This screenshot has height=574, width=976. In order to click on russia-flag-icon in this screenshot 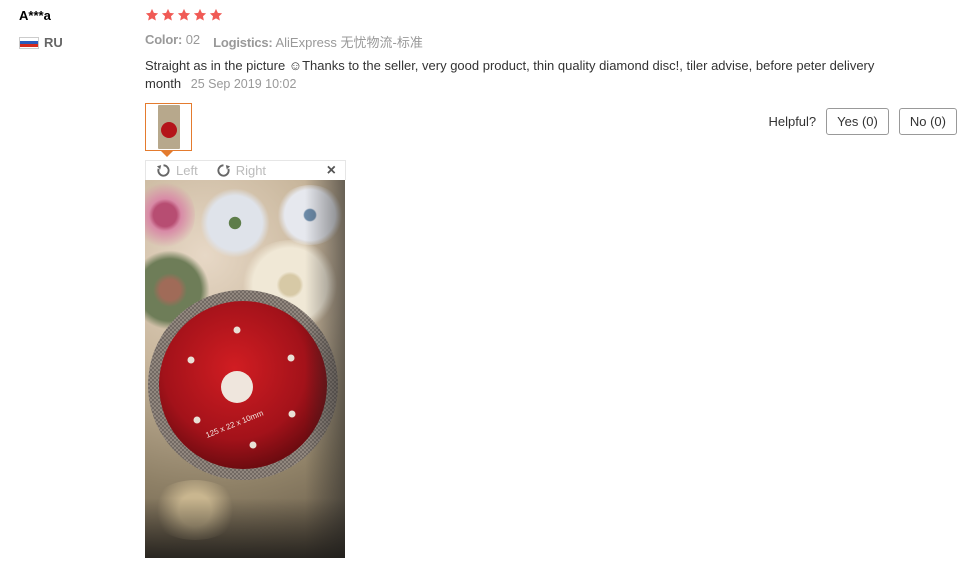, I will do `click(29, 42)`.